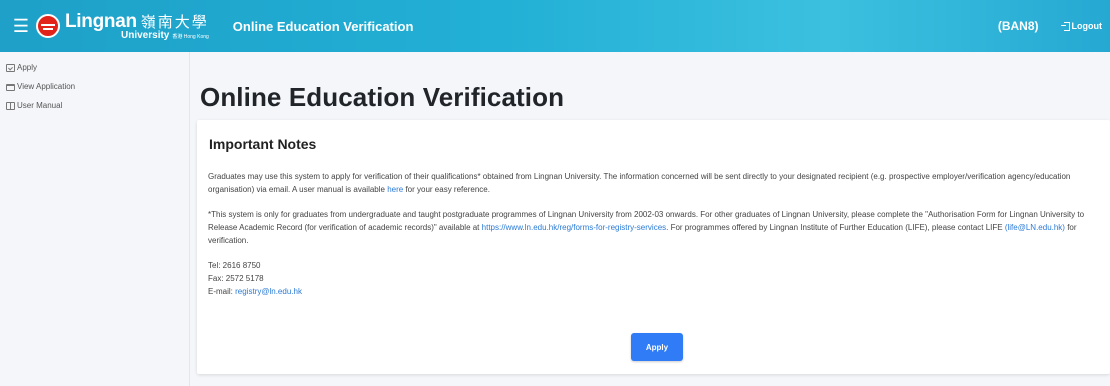 The image size is (1110, 386). I want to click on book-icon, so click(10, 105).